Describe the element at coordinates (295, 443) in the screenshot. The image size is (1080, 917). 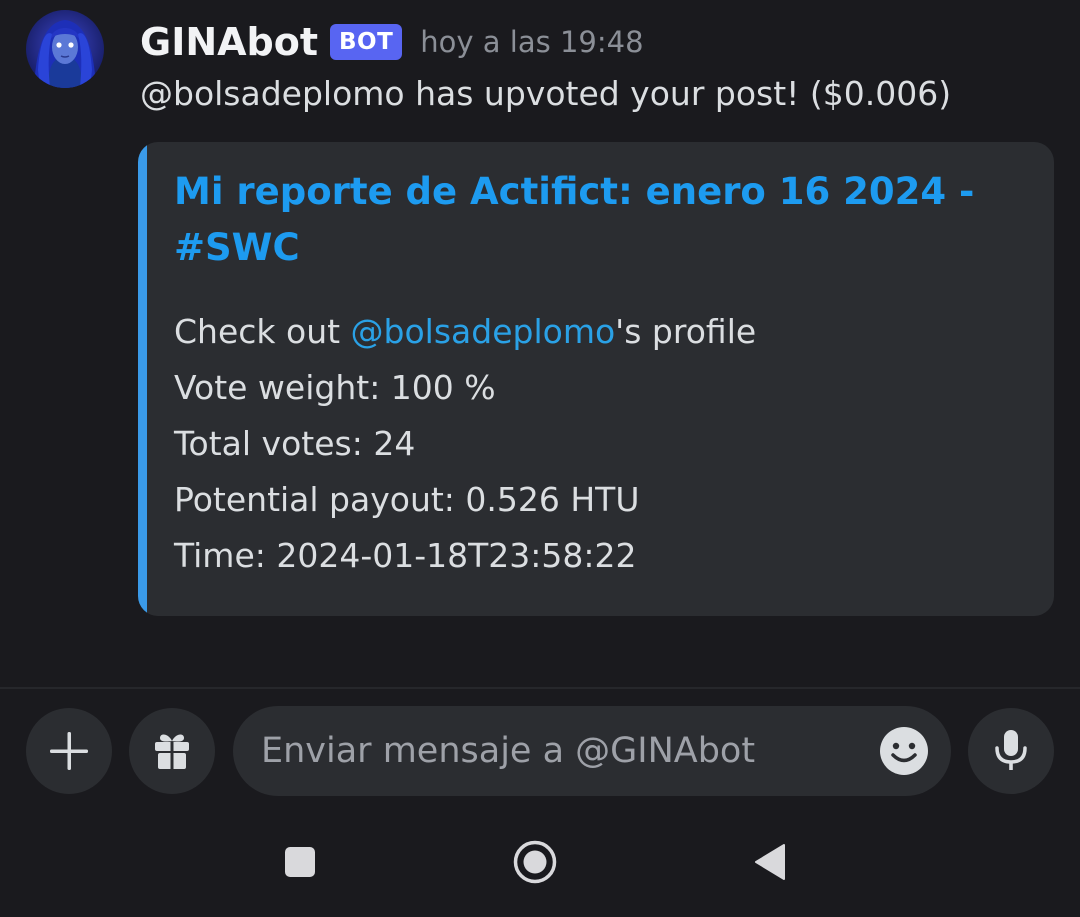
I see `embed-total-votes: Total votes: 24` at that location.